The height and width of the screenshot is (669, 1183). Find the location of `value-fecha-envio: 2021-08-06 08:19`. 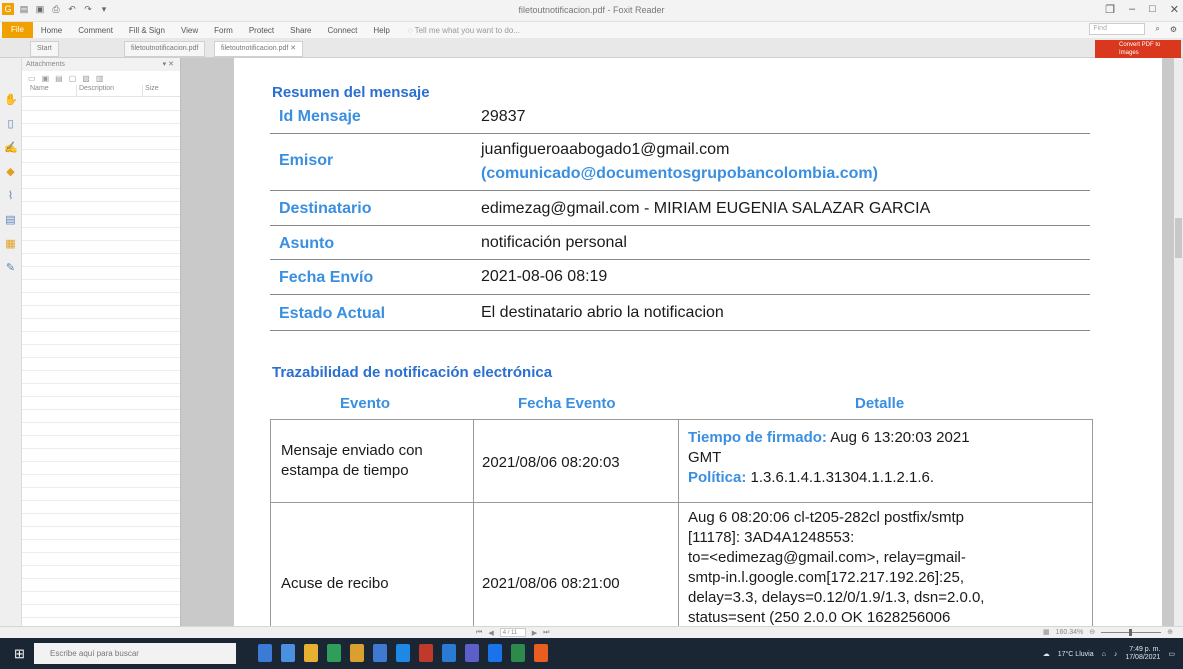

value-fecha-envio: 2021-08-06 08:19 is located at coordinates (544, 276).